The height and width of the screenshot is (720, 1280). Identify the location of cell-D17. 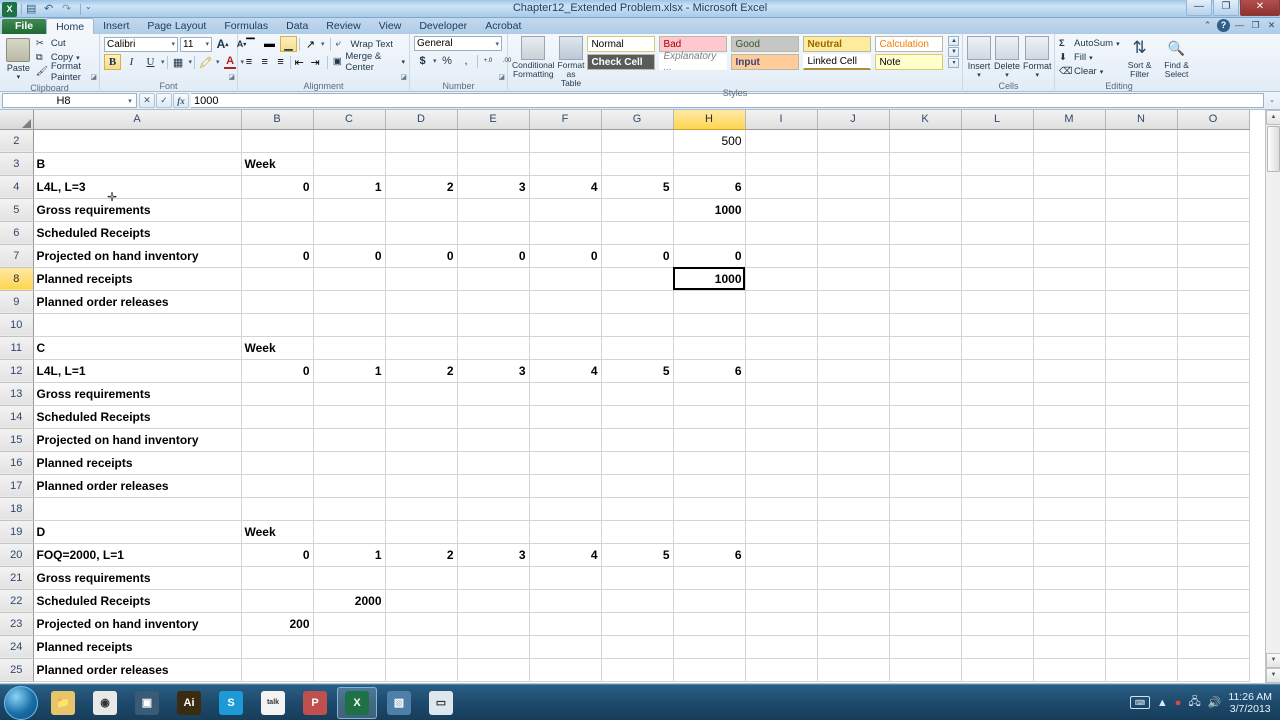
(421, 486).